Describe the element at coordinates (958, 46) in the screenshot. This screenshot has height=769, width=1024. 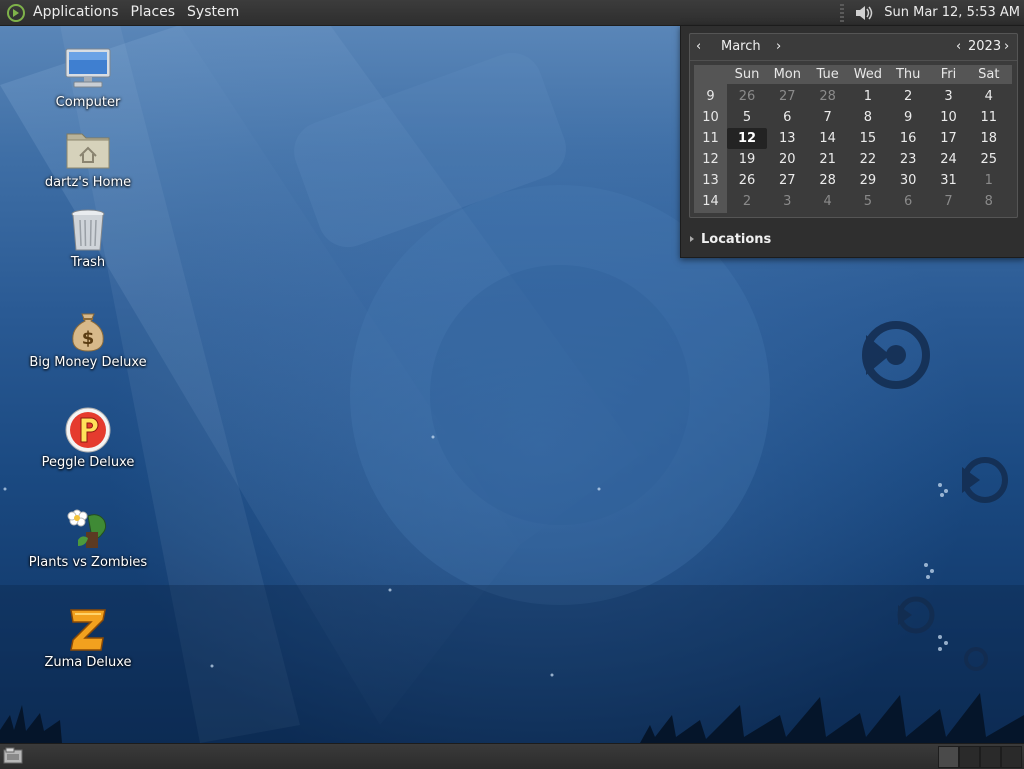
I see `prev-year-button: ‹` at that location.